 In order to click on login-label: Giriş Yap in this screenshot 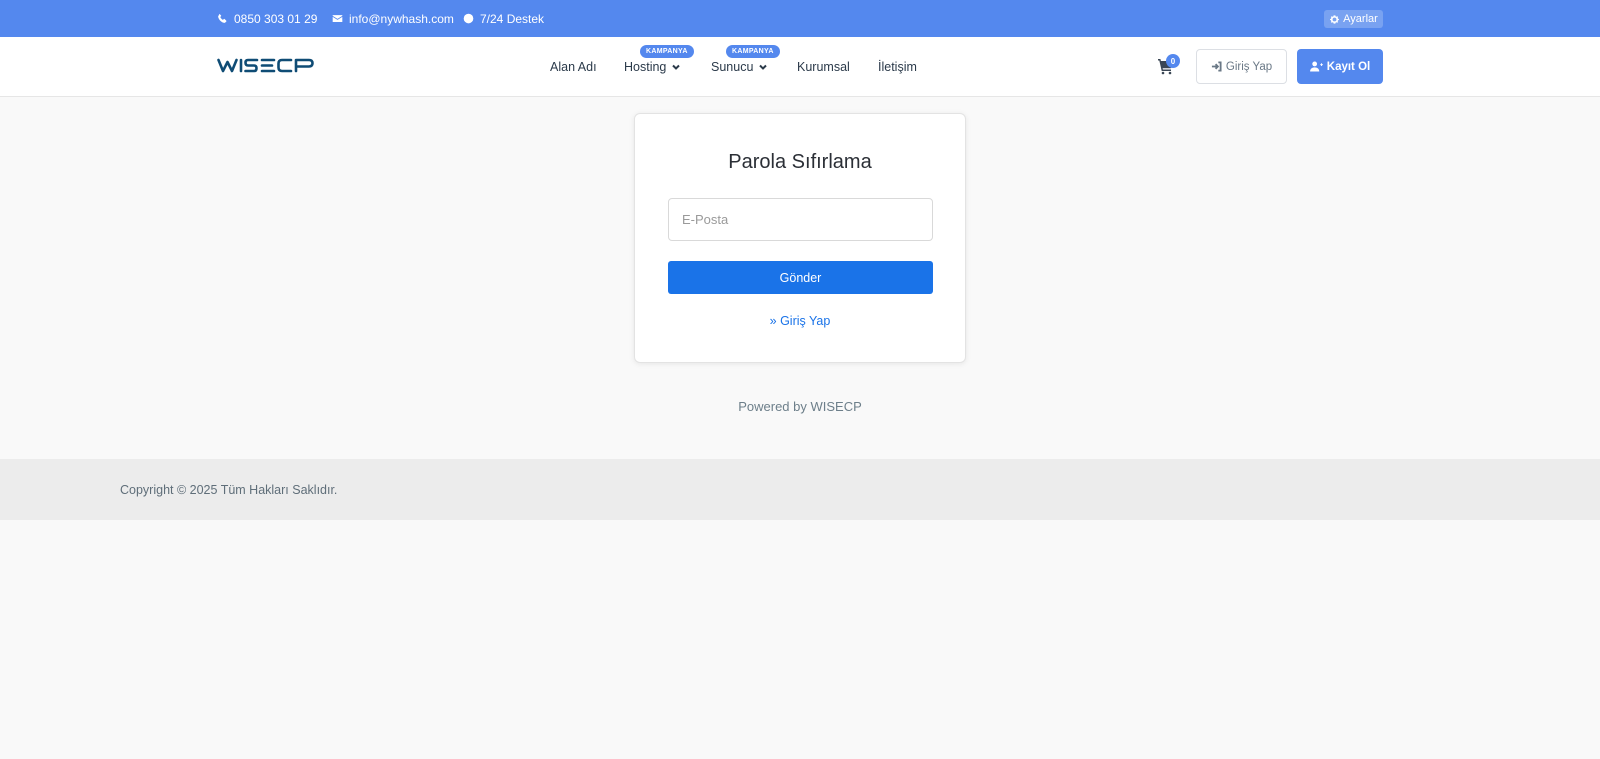, I will do `click(1249, 66)`.